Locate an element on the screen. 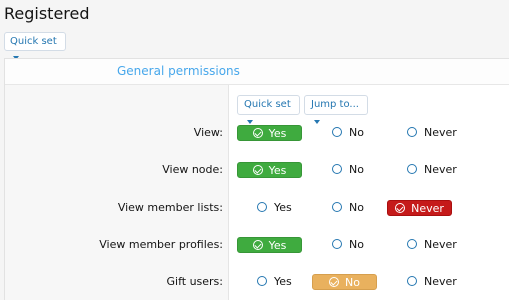 The width and height of the screenshot is (509, 300). permission-label: Gift users: is located at coordinates (195, 281).